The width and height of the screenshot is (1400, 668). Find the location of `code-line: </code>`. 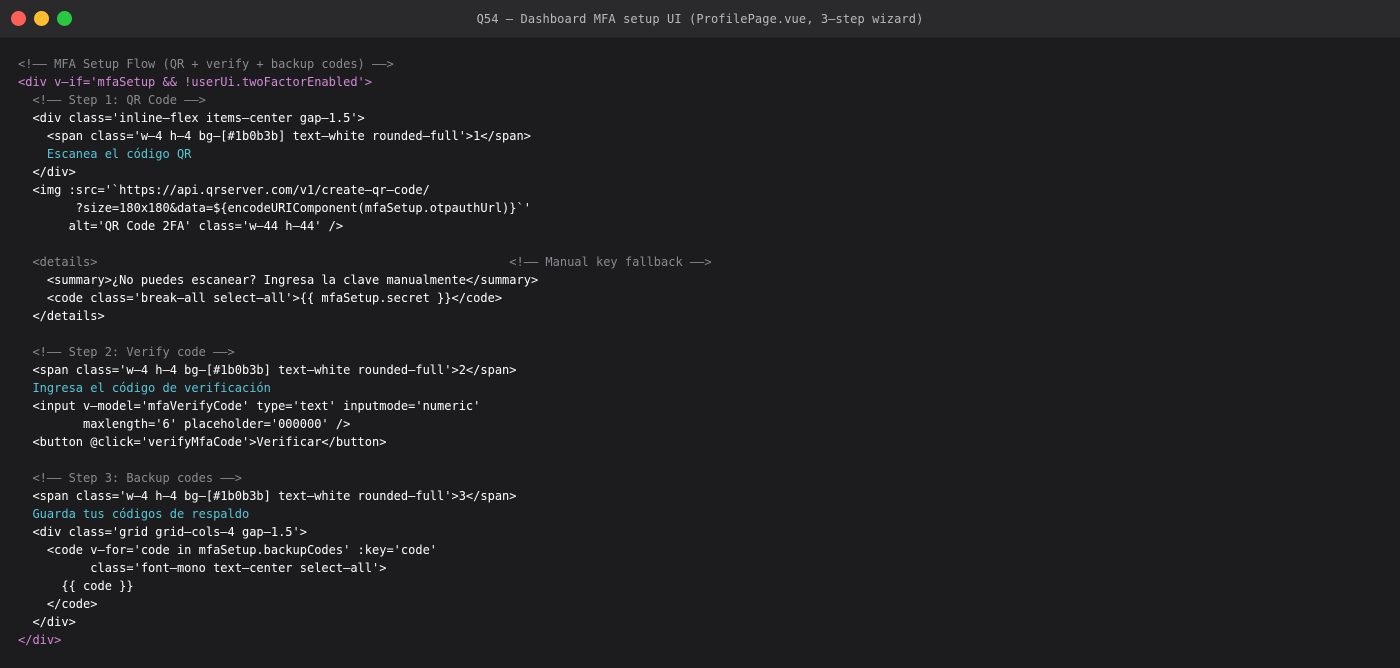

code-line: </code> is located at coordinates (58, 604).